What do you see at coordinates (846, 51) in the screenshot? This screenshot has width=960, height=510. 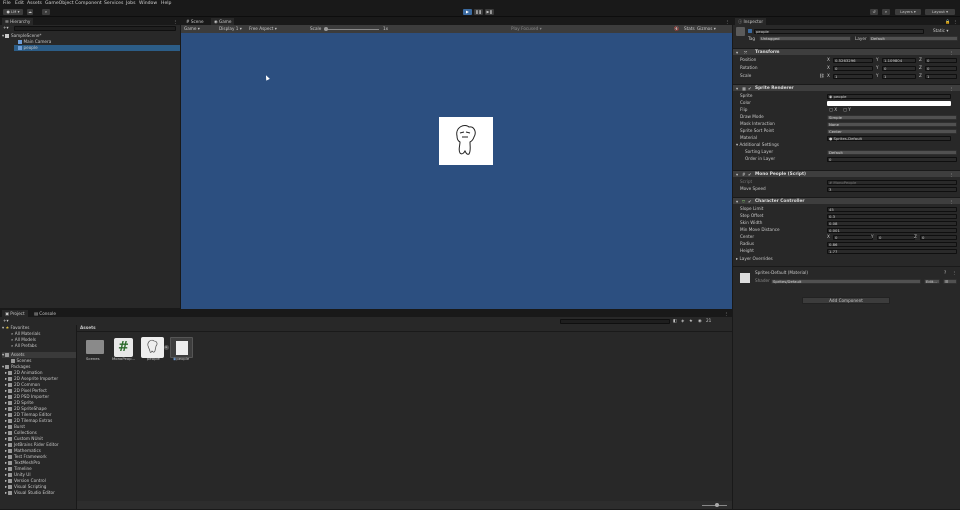 I see `transform-header: ▾ ⤧ Transform ⋮` at bounding box center [846, 51].